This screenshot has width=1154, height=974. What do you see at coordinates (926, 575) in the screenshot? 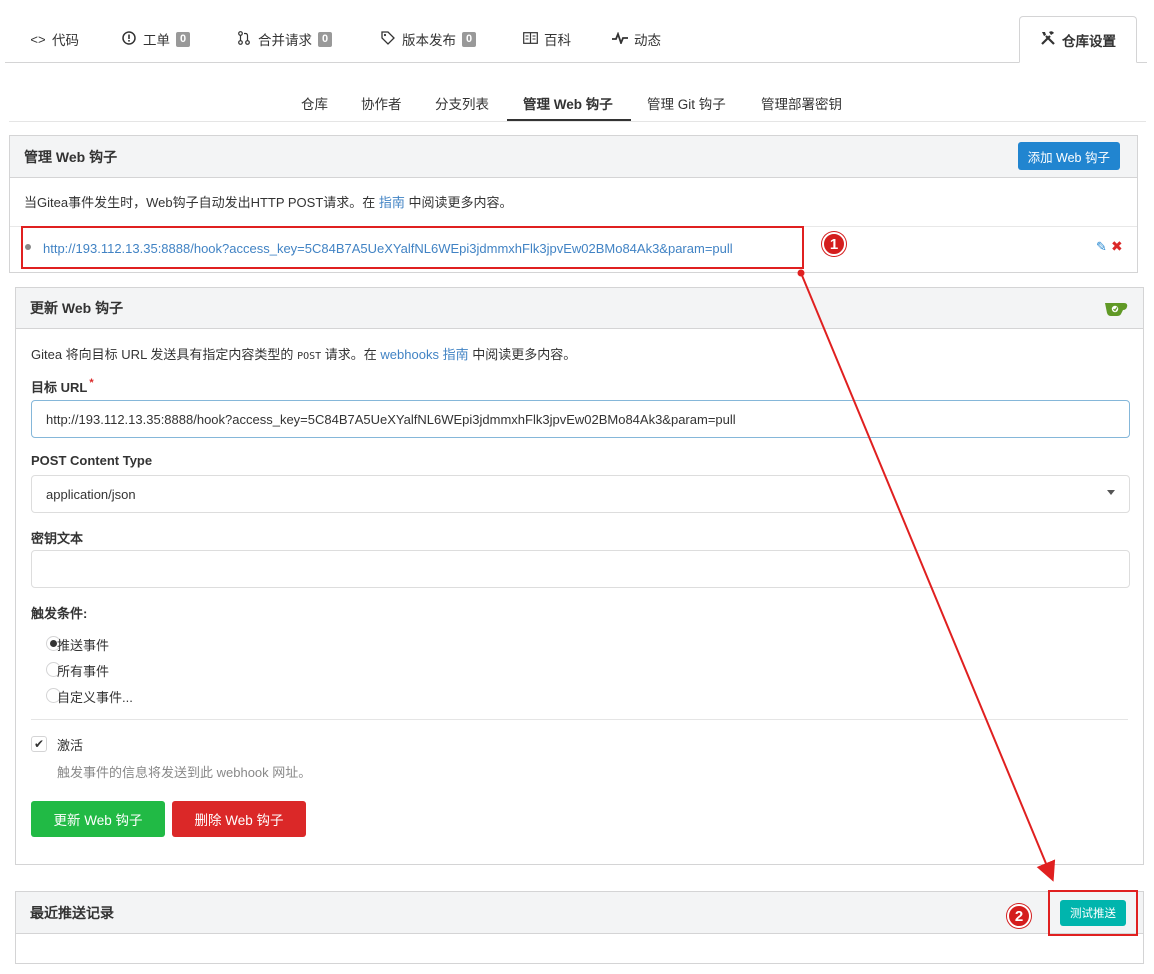
I see `annotation-arrow` at bounding box center [926, 575].